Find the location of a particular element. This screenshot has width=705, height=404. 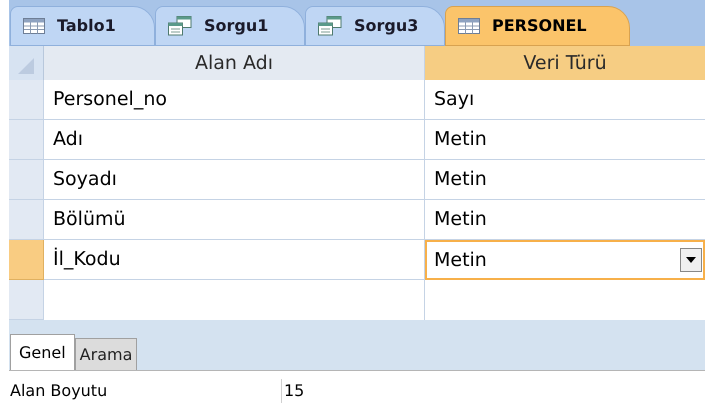

table-cell: Personel_no is located at coordinates (234, 100).